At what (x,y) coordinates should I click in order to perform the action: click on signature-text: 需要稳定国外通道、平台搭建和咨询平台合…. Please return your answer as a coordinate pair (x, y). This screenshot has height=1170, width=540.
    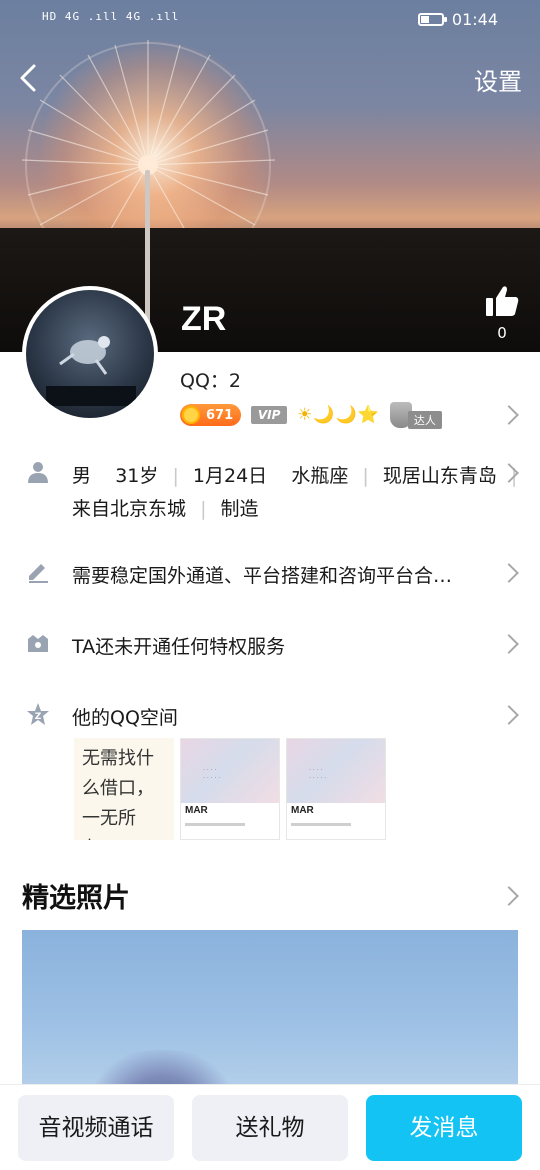
    Looking at the image, I should click on (262, 574).